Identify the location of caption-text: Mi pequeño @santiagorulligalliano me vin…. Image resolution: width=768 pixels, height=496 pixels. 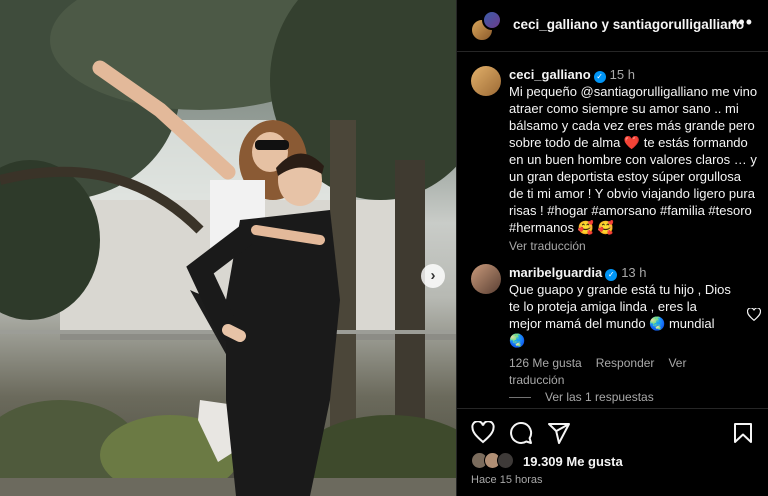
(633, 159).